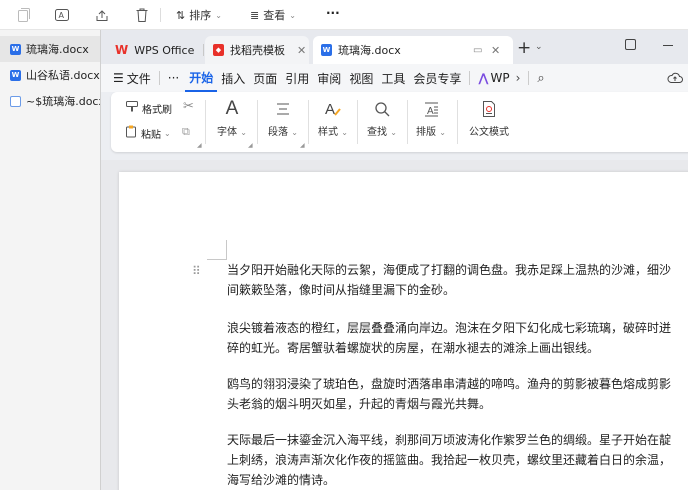 The height and width of the screenshot is (490, 688). Describe the element at coordinates (668, 45) in the screenshot. I see `minimize-icon` at that location.